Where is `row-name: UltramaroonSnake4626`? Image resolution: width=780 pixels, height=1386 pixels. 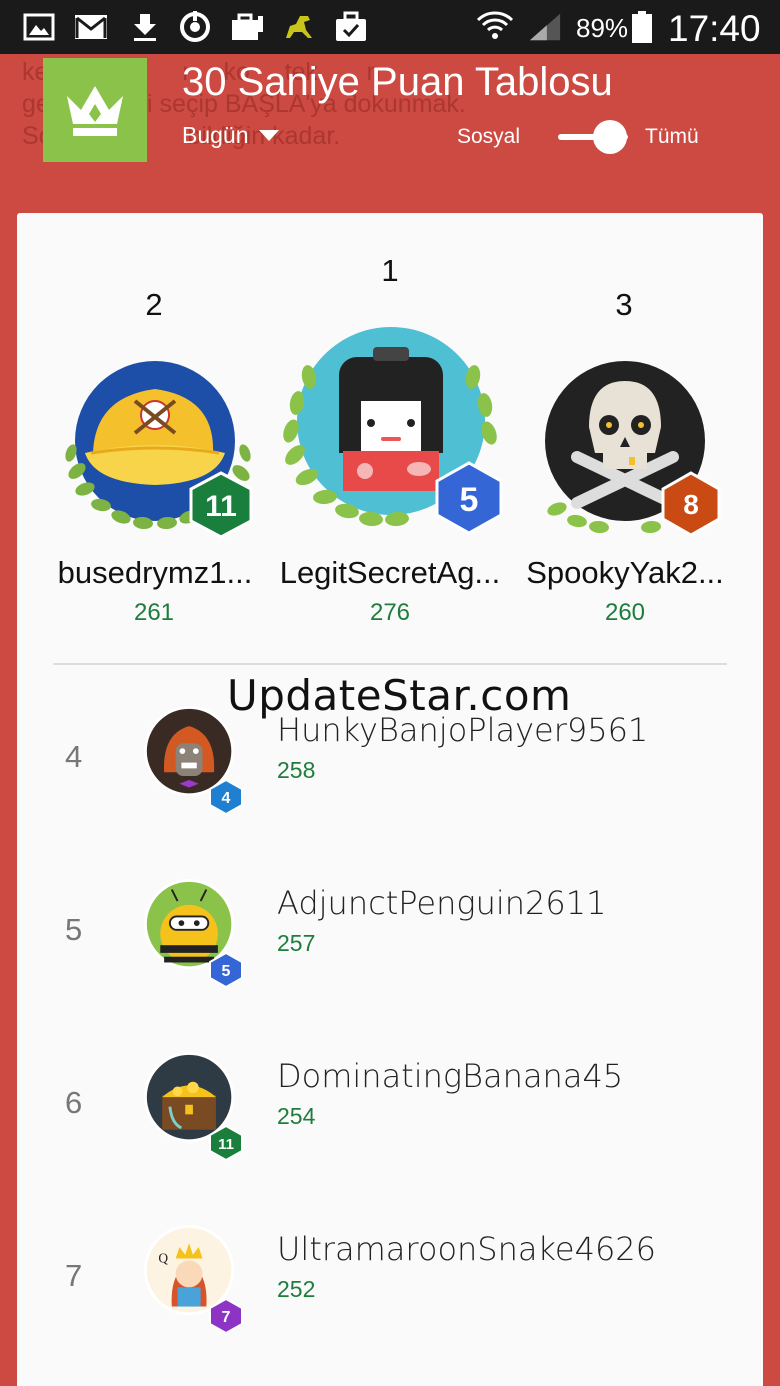
row-name: UltramaroonSnake4626 is located at coordinates (467, 1249).